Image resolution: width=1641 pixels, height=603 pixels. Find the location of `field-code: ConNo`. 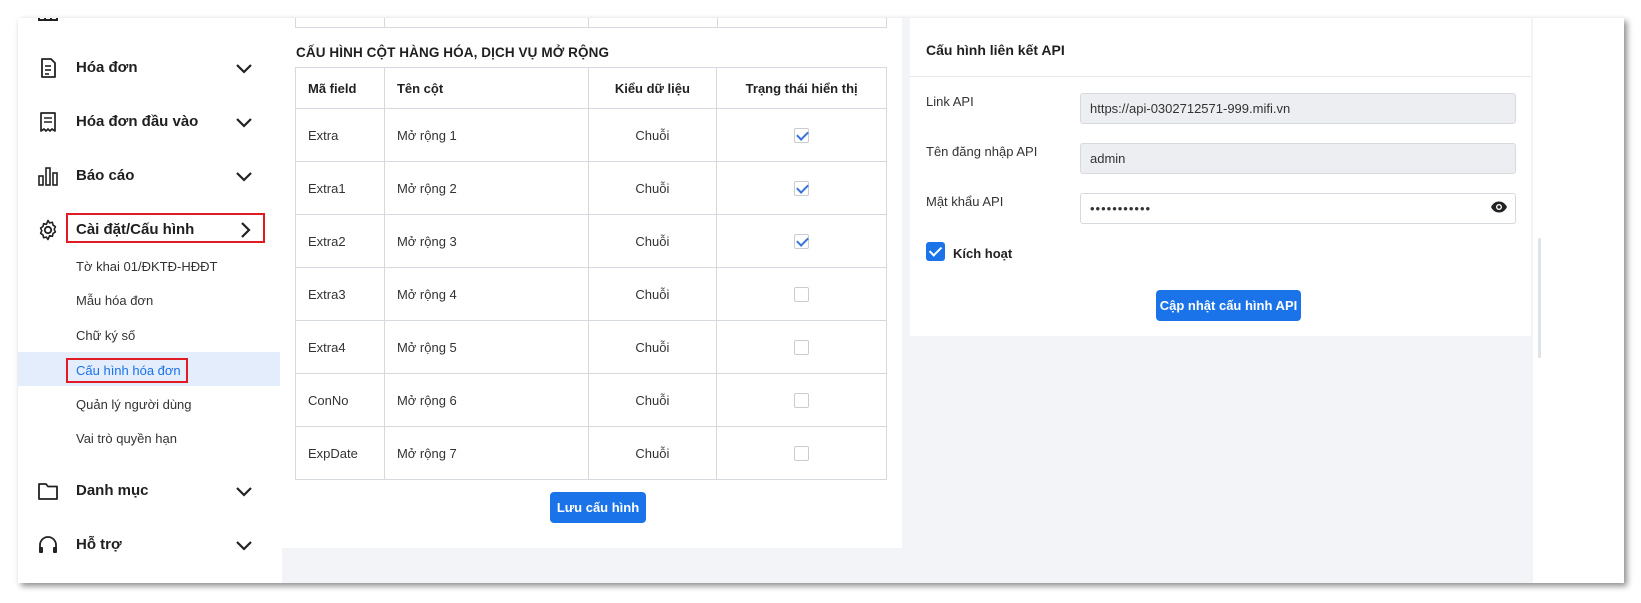

field-code: ConNo is located at coordinates (340, 400).